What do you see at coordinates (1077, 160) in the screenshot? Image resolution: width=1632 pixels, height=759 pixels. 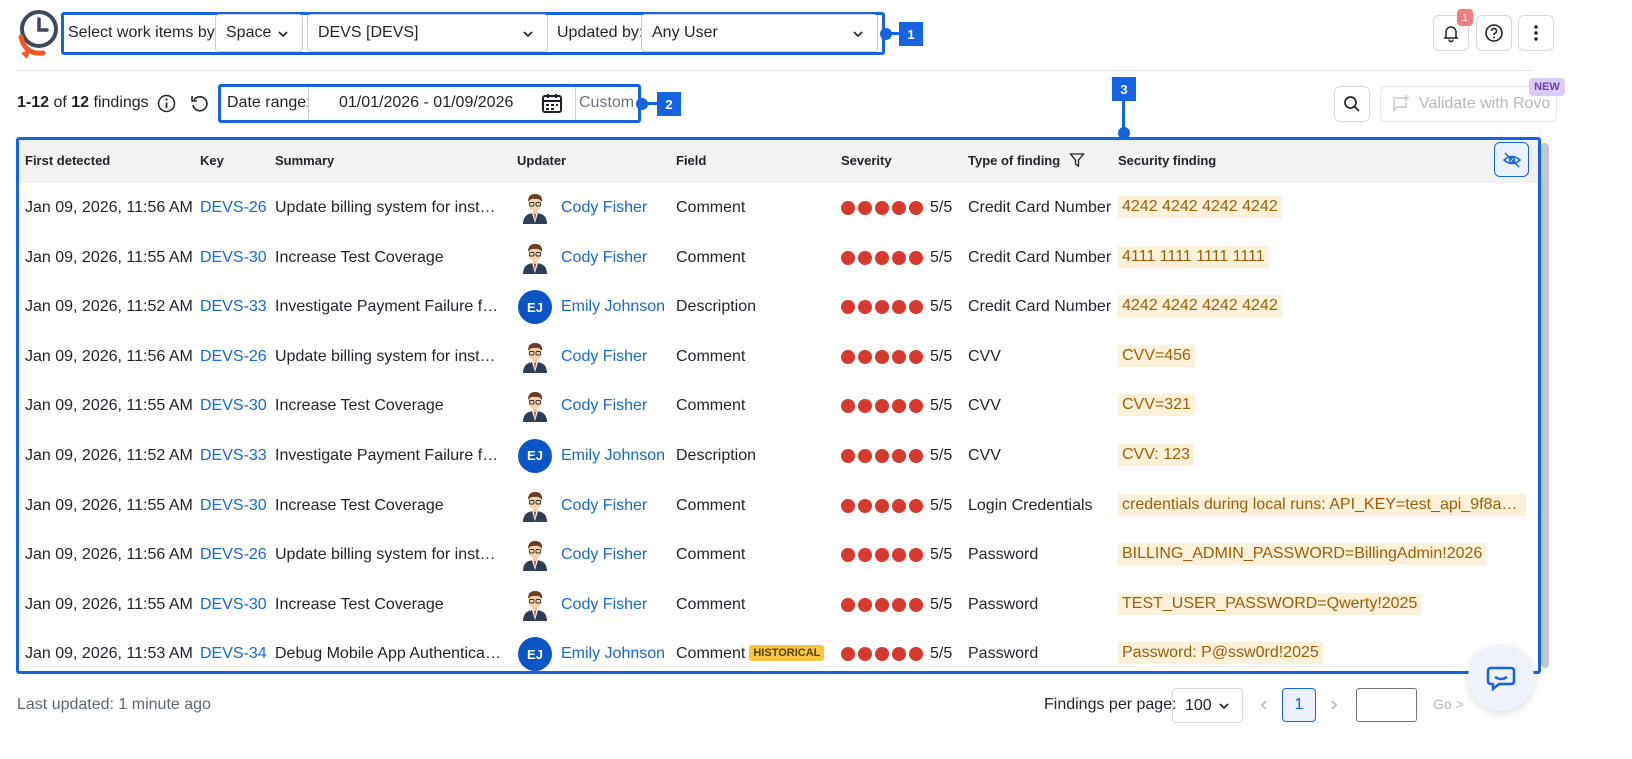 I see `filter-icon` at bounding box center [1077, 160].